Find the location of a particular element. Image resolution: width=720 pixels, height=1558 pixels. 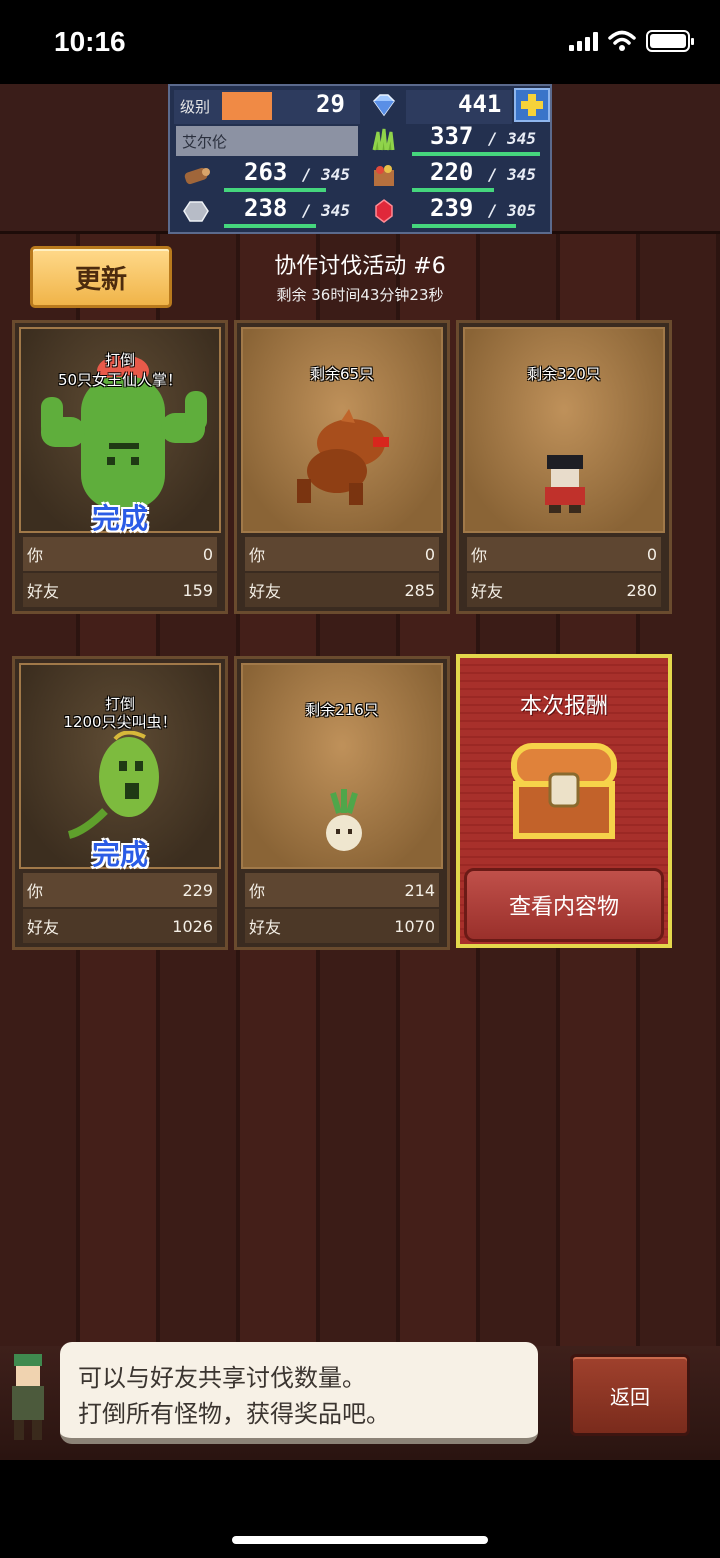

ruby-icon is located at coordinates (384, 211).